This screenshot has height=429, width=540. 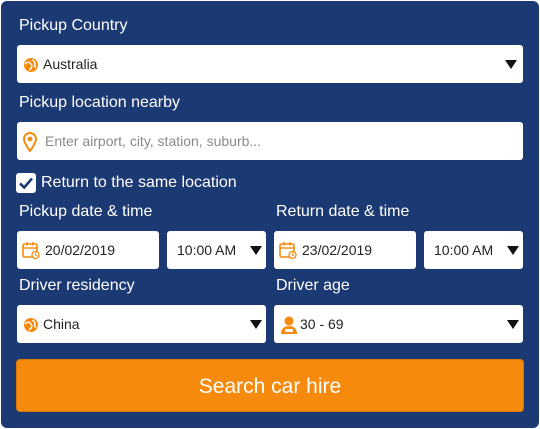 I want to click on person-icon, so click(x=289, y=327).